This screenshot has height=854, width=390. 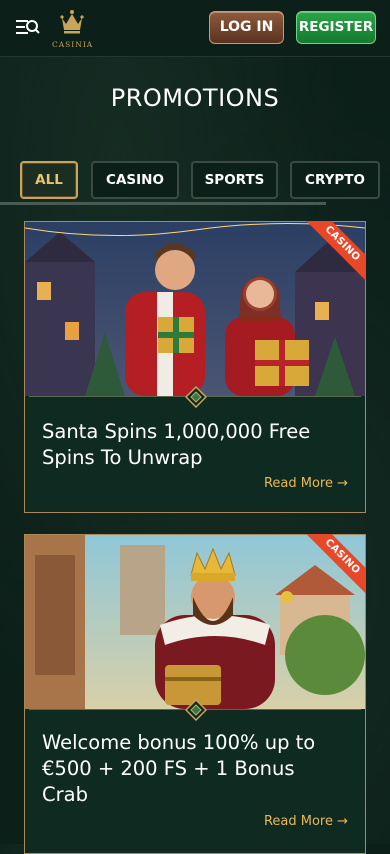 What do you see at coordinates (163, 203) in the screenshot?
I see `tabs-scrollbar` at bounding box center [163, 203].